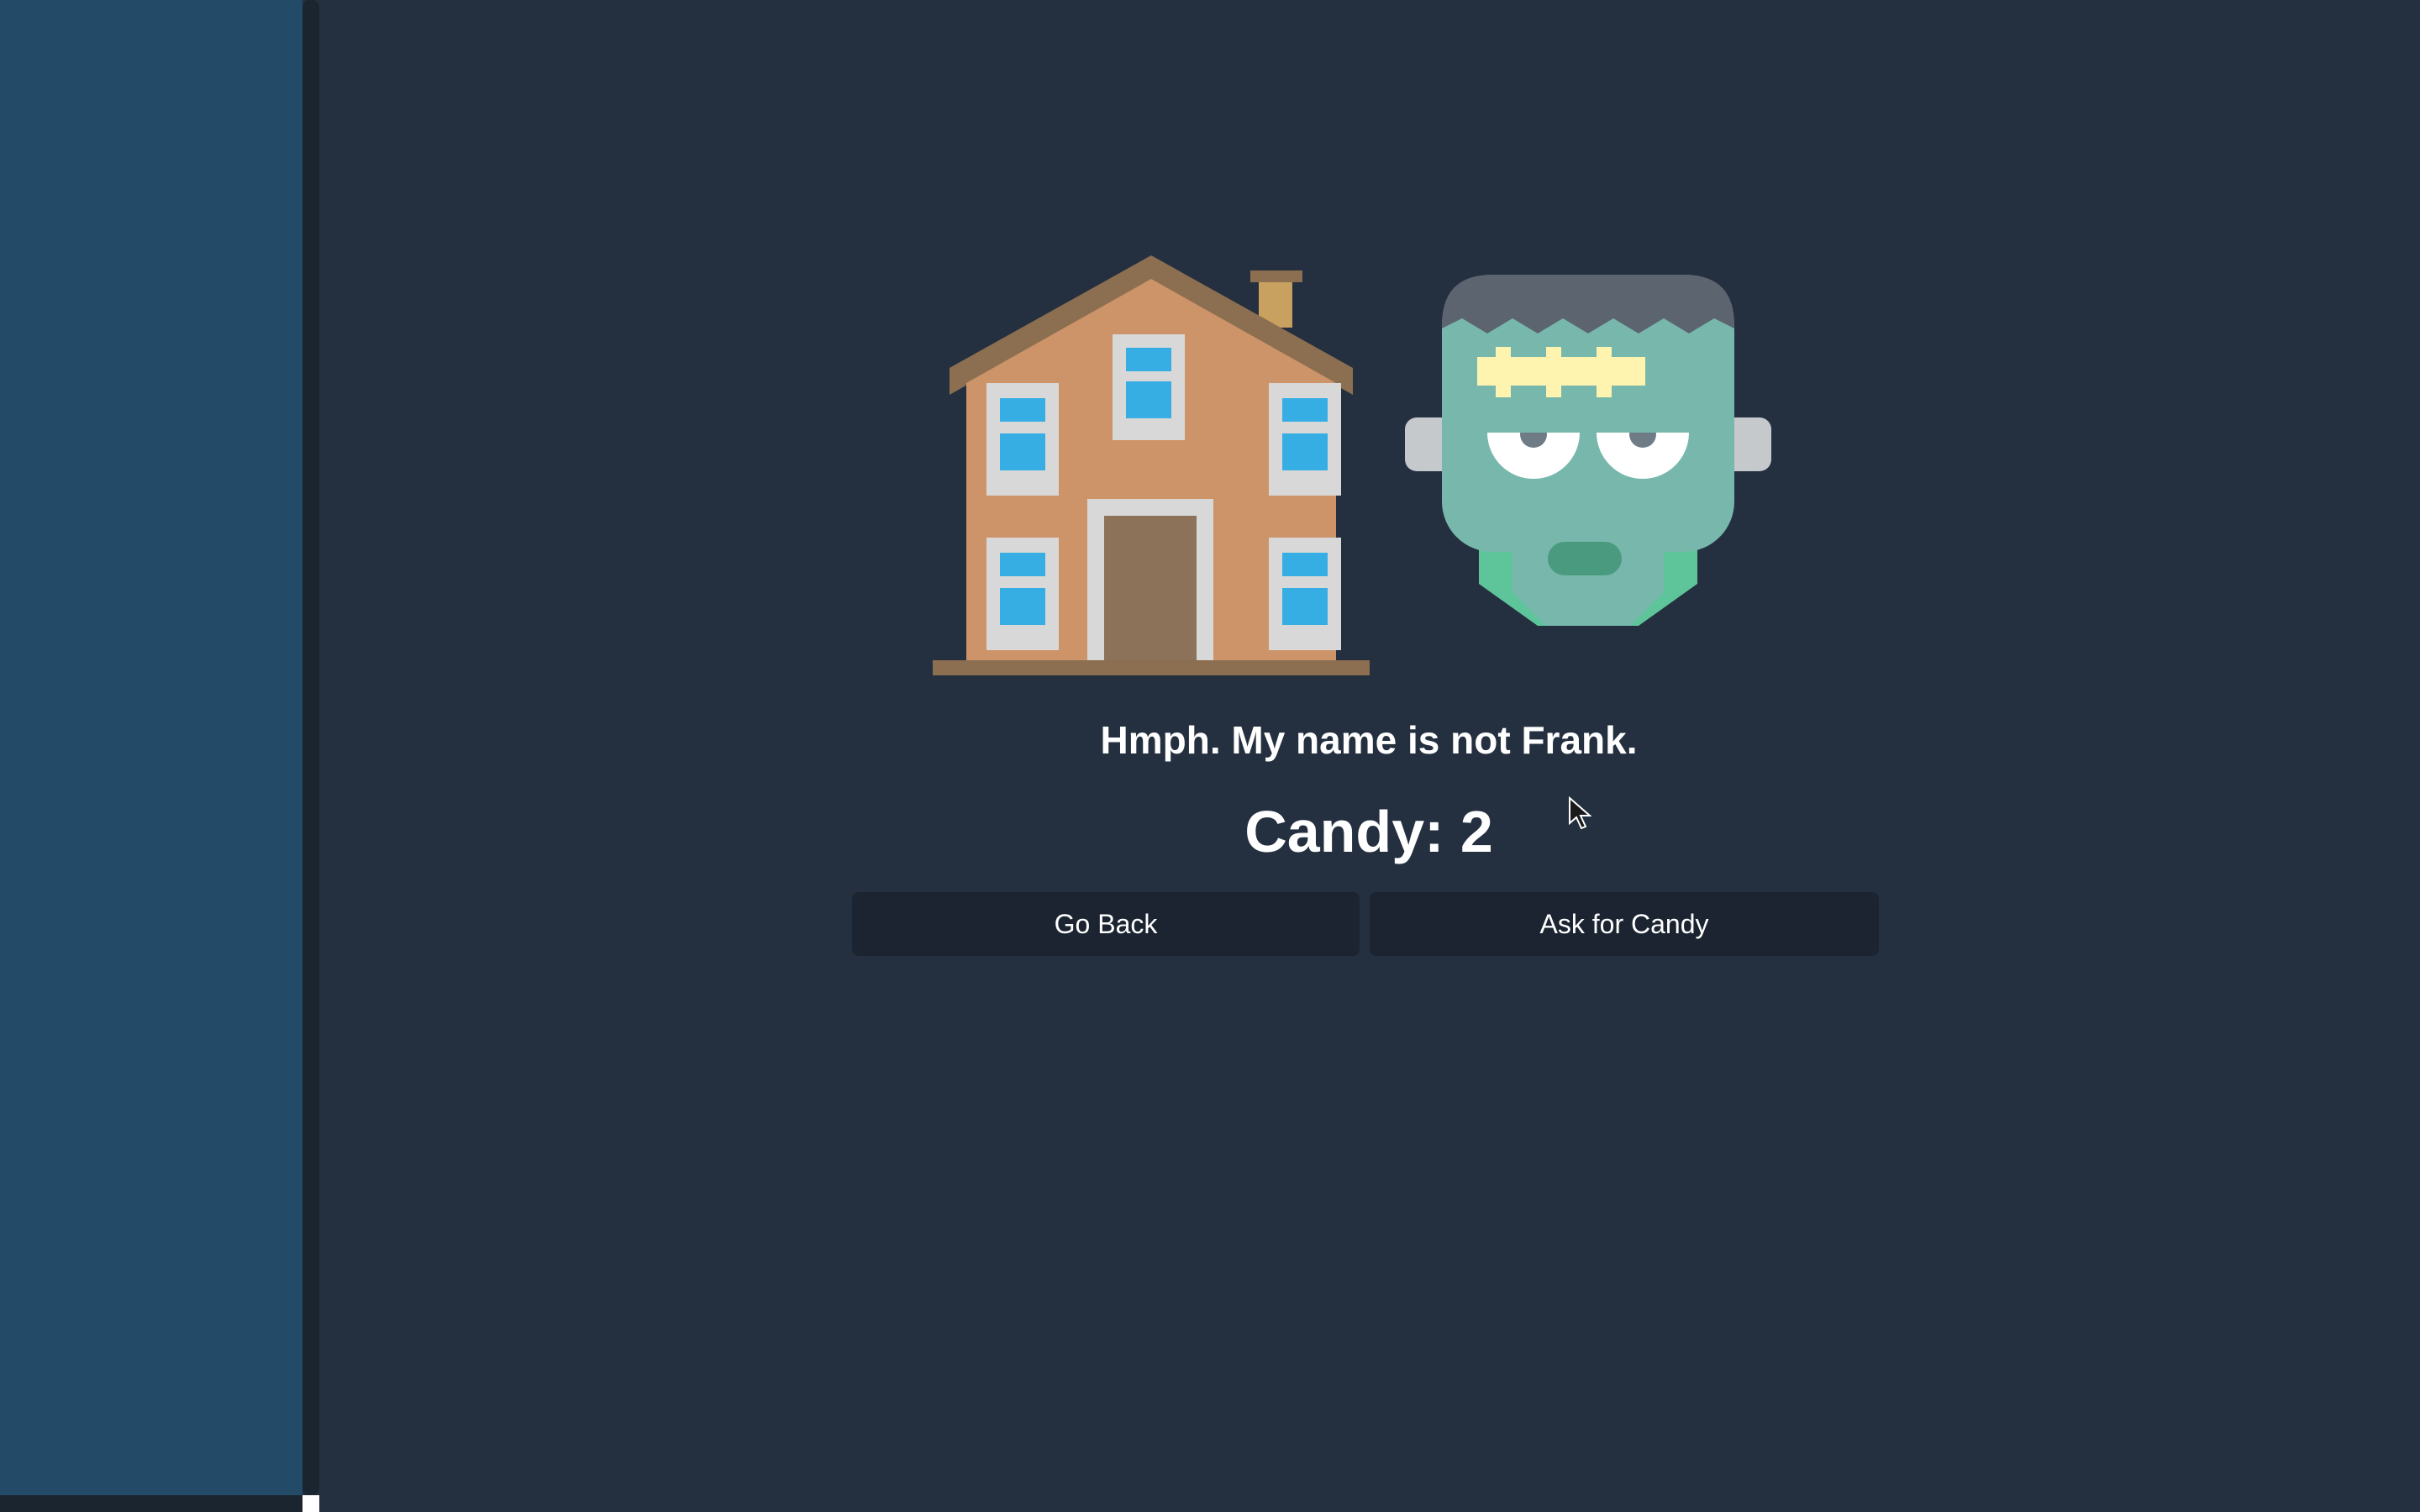 The height and width of the screenshot is (1512, 2420). I want to click on frankenstein-monster-icon, so click(1588, 450).